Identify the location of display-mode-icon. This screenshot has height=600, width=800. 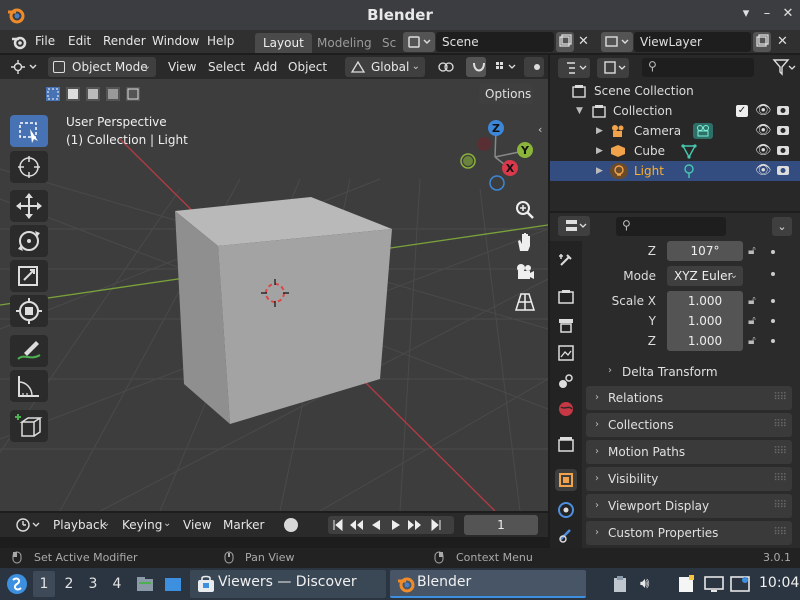
(613, 68).